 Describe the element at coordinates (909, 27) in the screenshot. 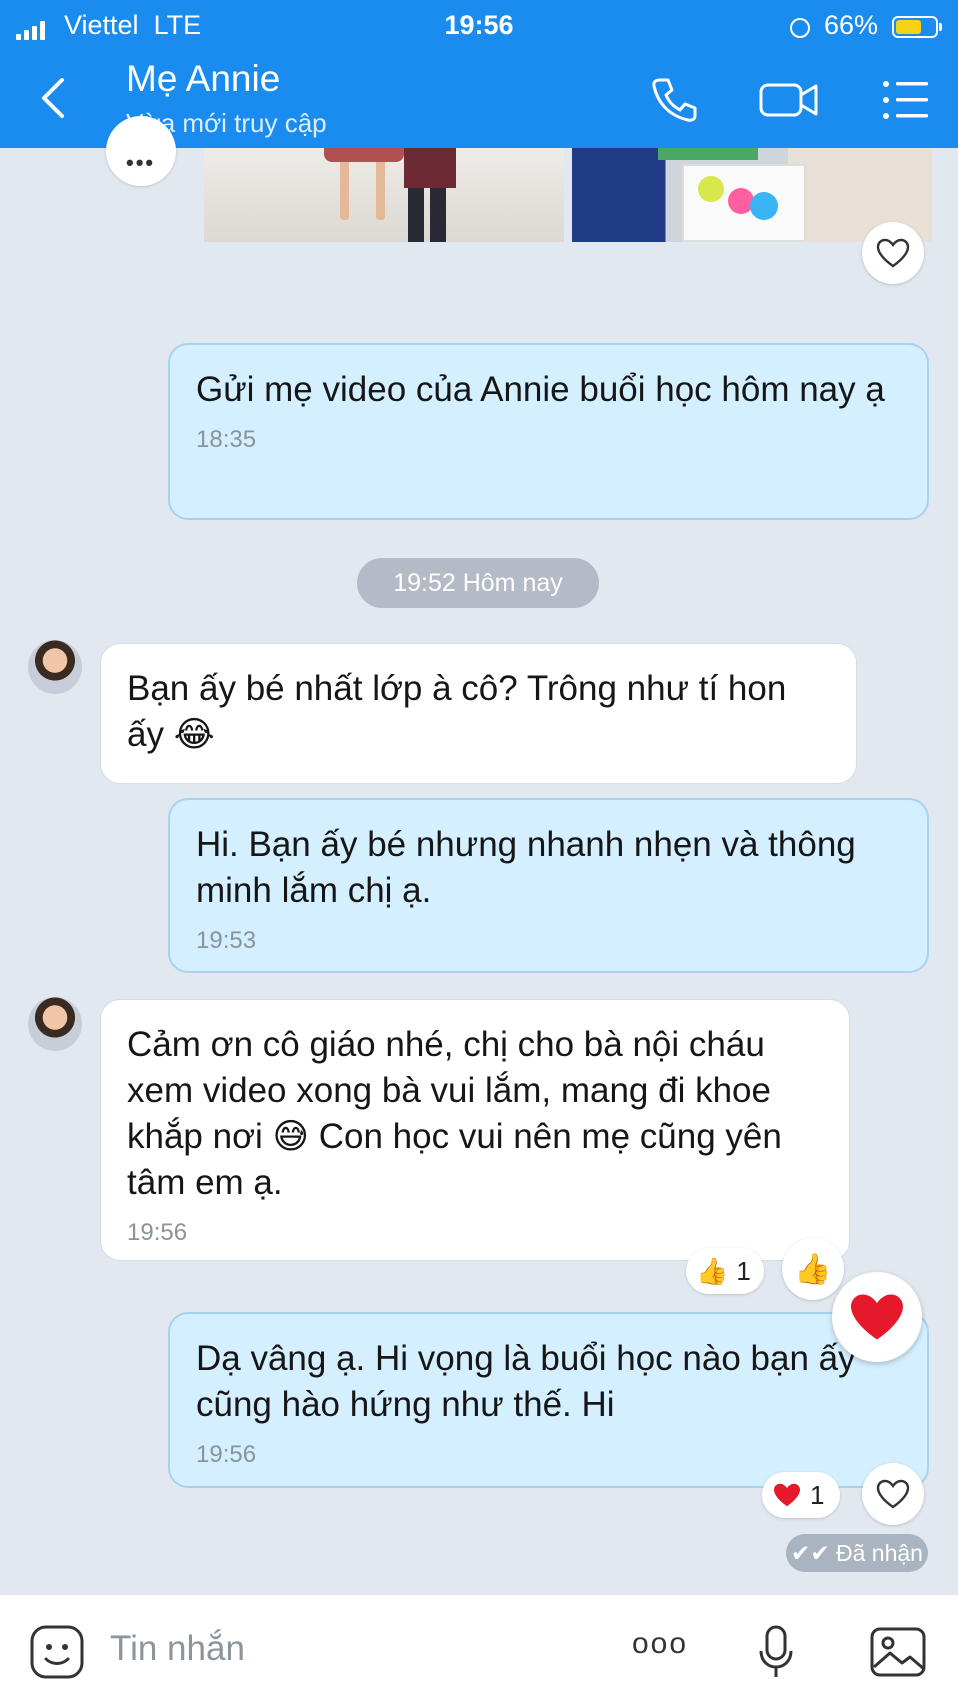

I see `battery-fill` at that location.